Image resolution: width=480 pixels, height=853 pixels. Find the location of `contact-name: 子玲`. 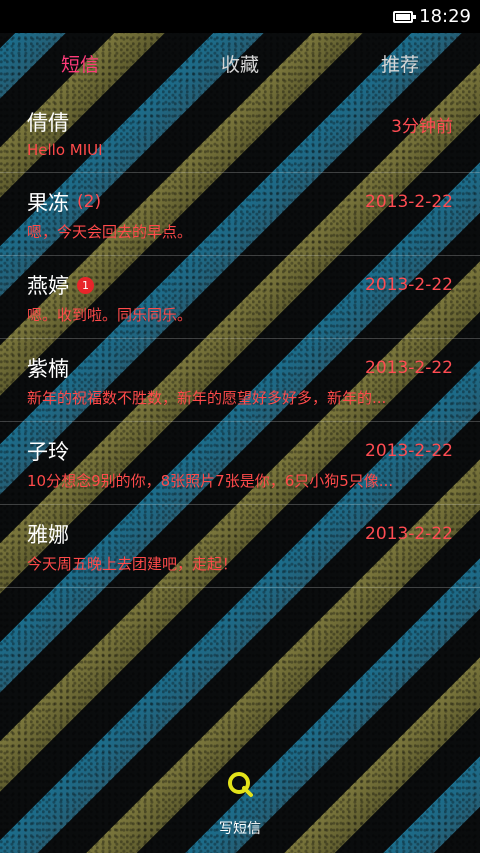

contact-name: 子玲 is located at coordinates (48, 452).